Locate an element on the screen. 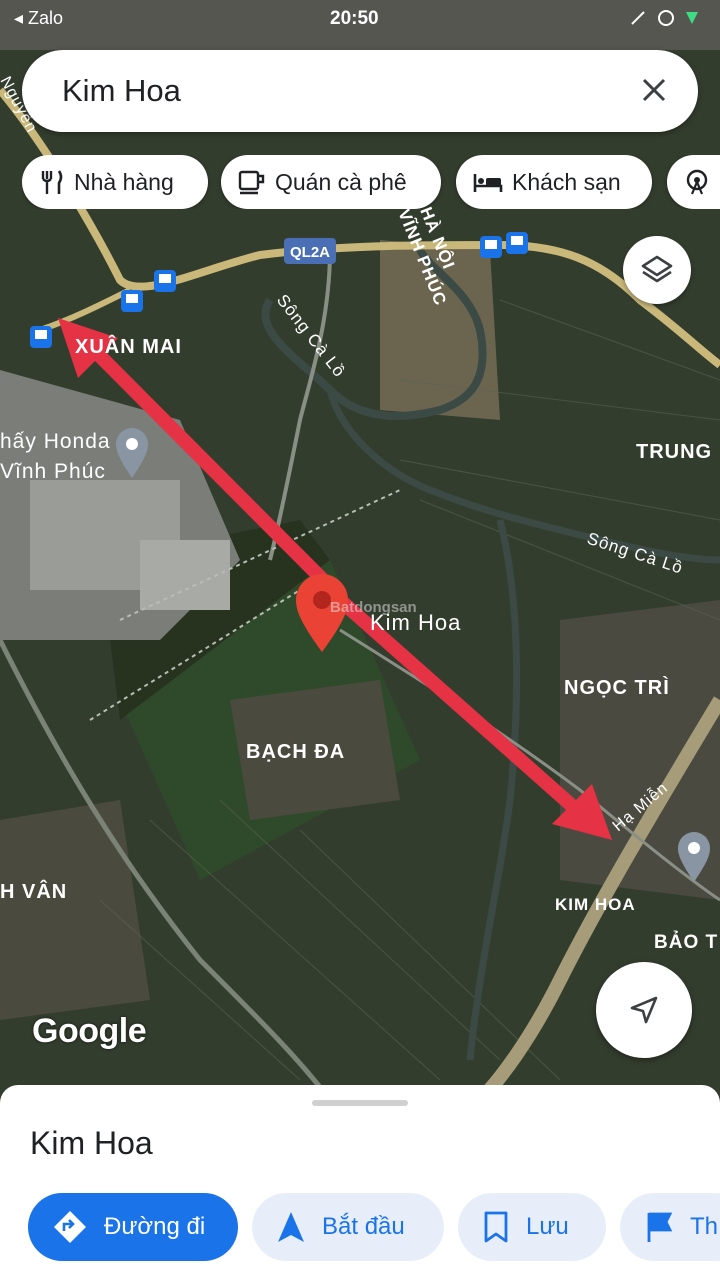  chip-cafes: Quán cà phê is located at coordinates (331, 182).